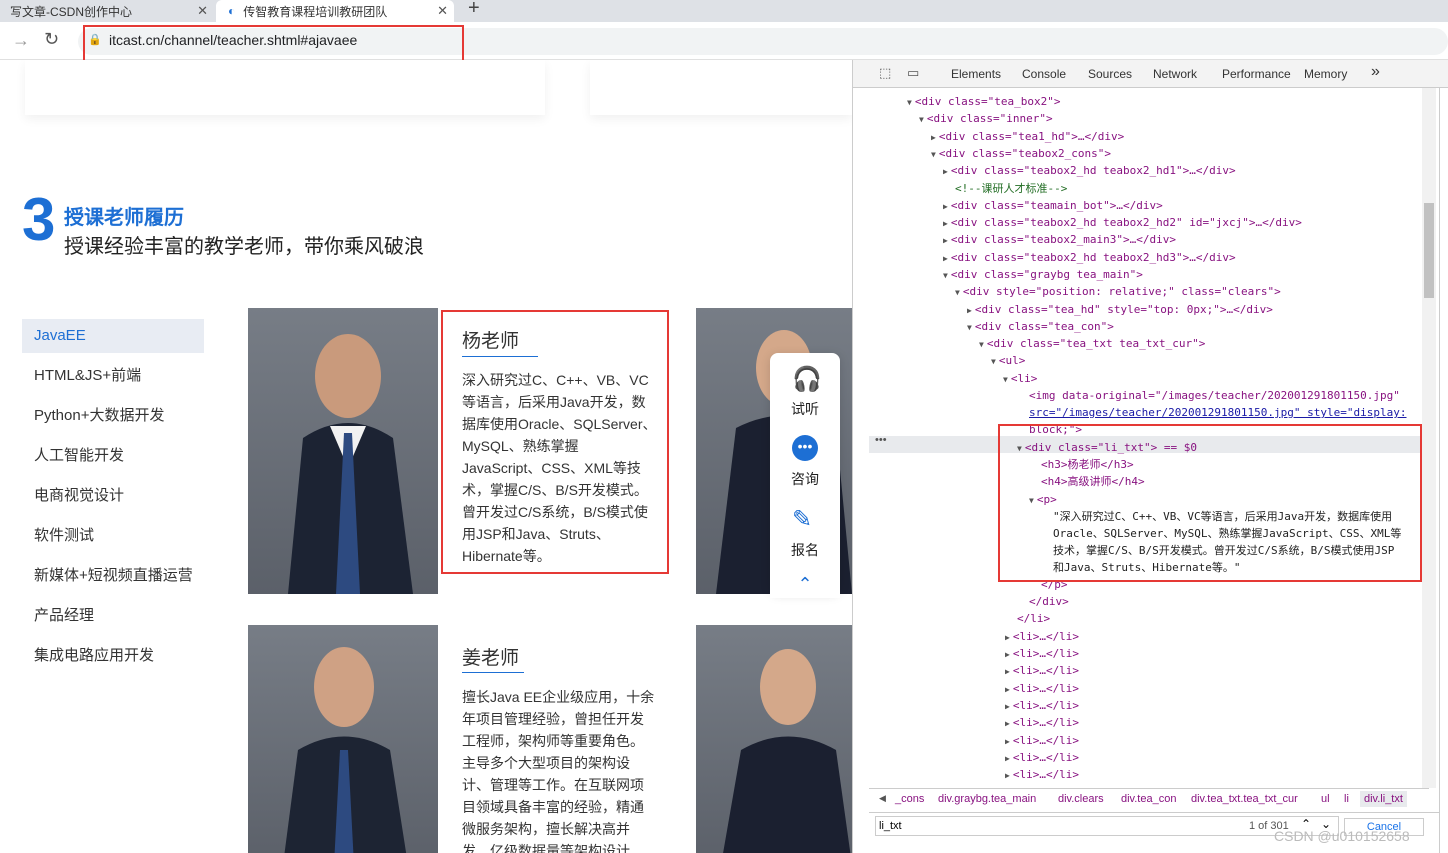 This screenshot has height=853, width=1448. What do you see at coordinates (1244, 799) in the screenshot?
I see `crumb: div.tea_txt.tea_txt_cur` at bounding box center [1244, 799].